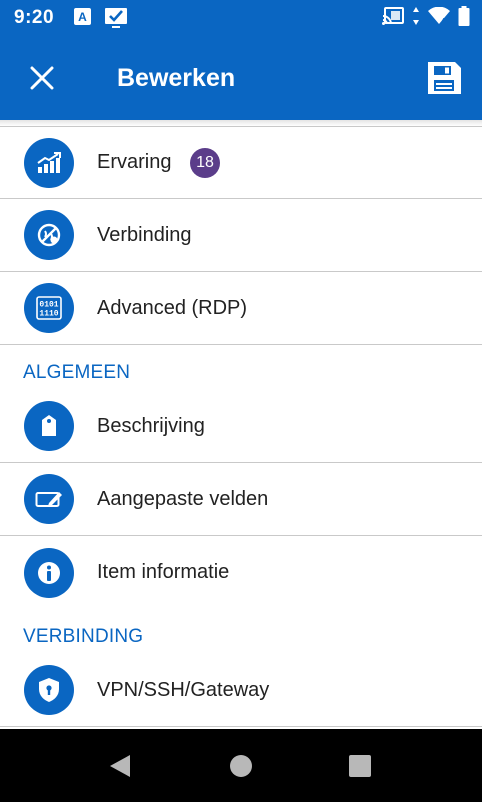 The image size is (482, 802). Describe the element at coordinates (241, 572) in the screenshot. I see `list-item-item-informatie: Item informatie` at that location.